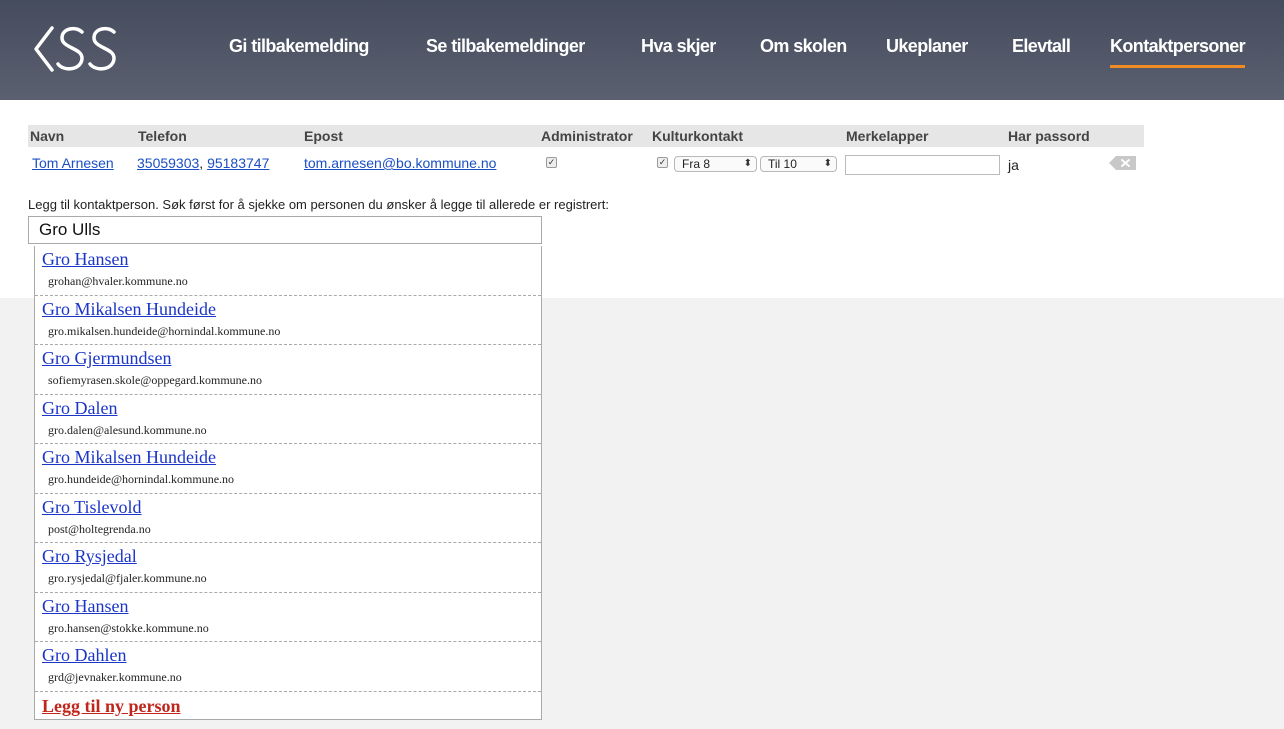 The image size is (1284, 729). Describe the element at coordinates (127, 578) in the screenshot. I see `suggestion-email: gro.rysjedal@fjaler.kommune.no` at that location.